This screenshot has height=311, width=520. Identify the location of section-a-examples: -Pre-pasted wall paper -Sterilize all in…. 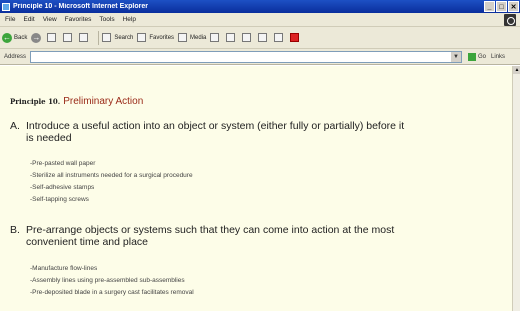
(111, 182).